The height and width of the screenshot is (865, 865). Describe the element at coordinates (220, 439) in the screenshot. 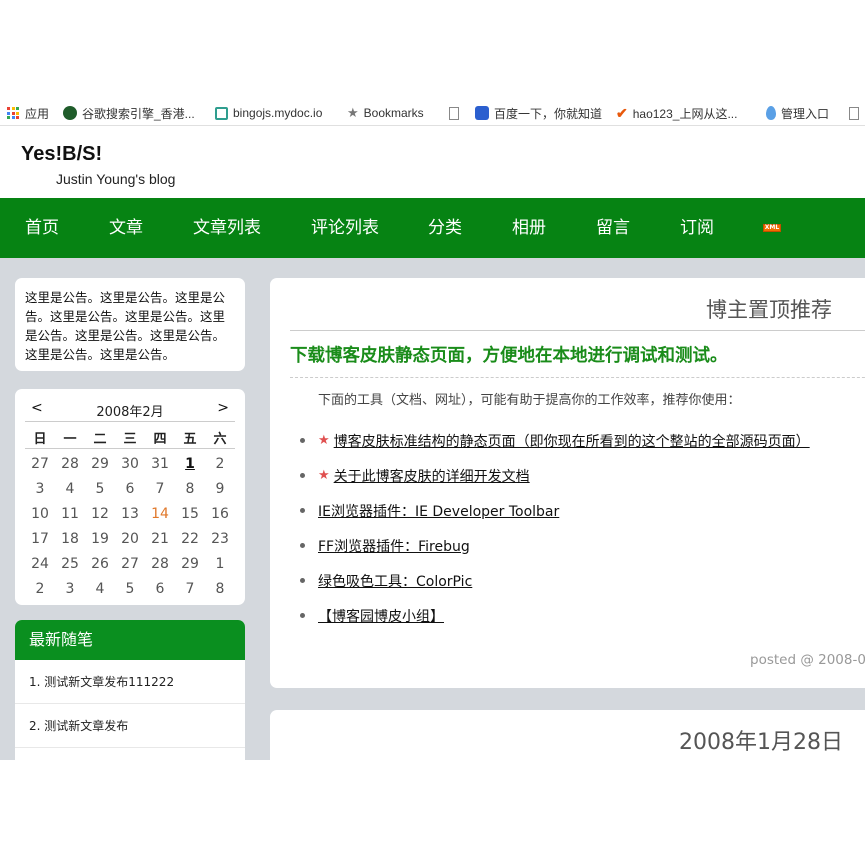

I see `weekday: 六` at that location.